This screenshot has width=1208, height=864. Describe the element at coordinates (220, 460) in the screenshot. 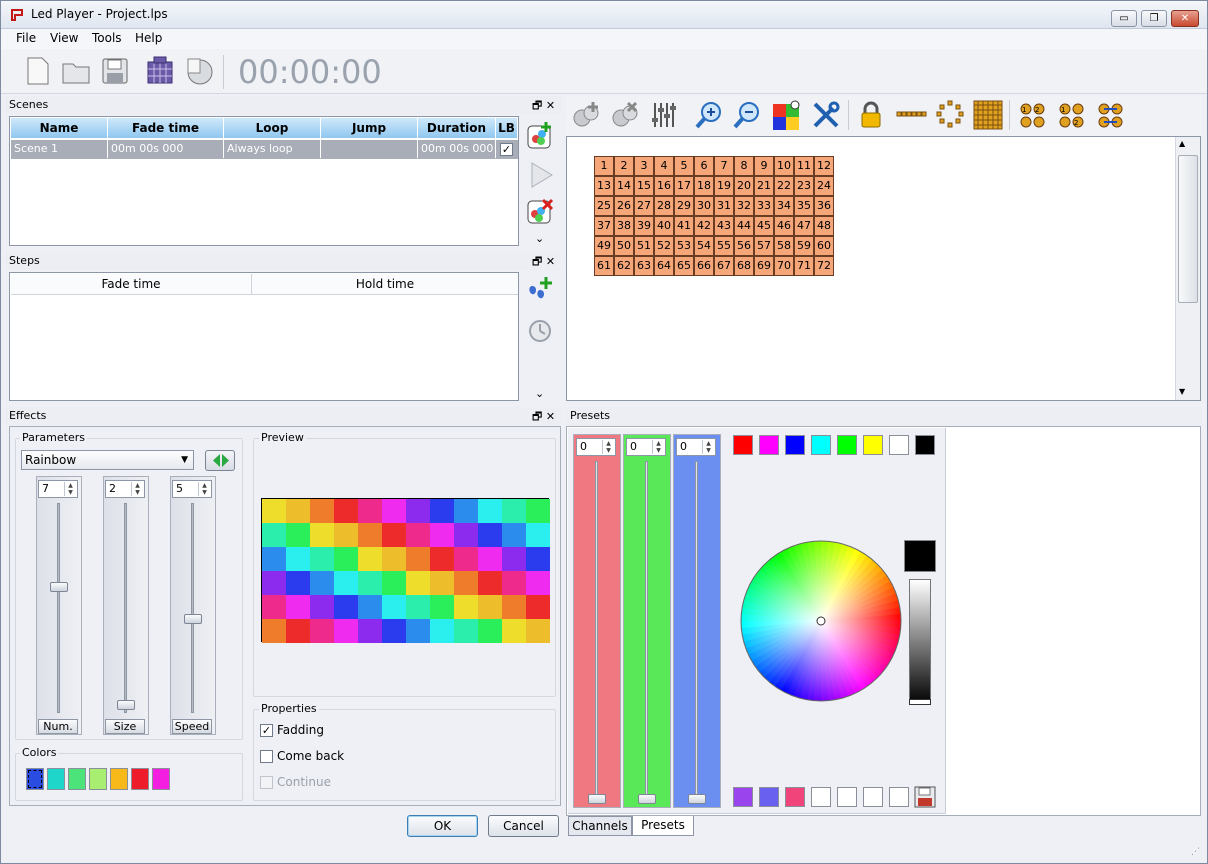

I see `effect-direction-button` at that location.